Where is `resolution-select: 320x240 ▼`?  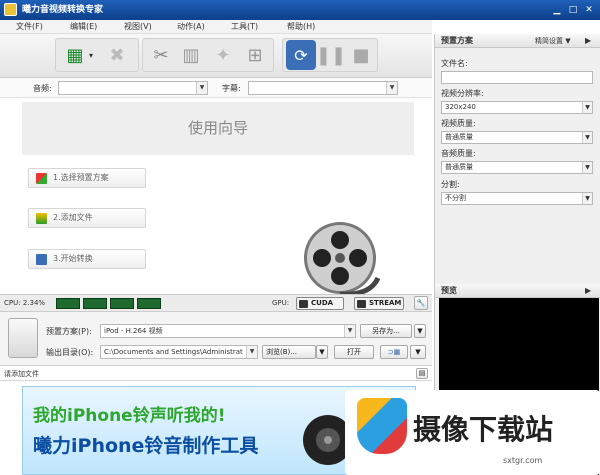
resolution-select: 320x240 ▼ is located at coordinates (517, 107).